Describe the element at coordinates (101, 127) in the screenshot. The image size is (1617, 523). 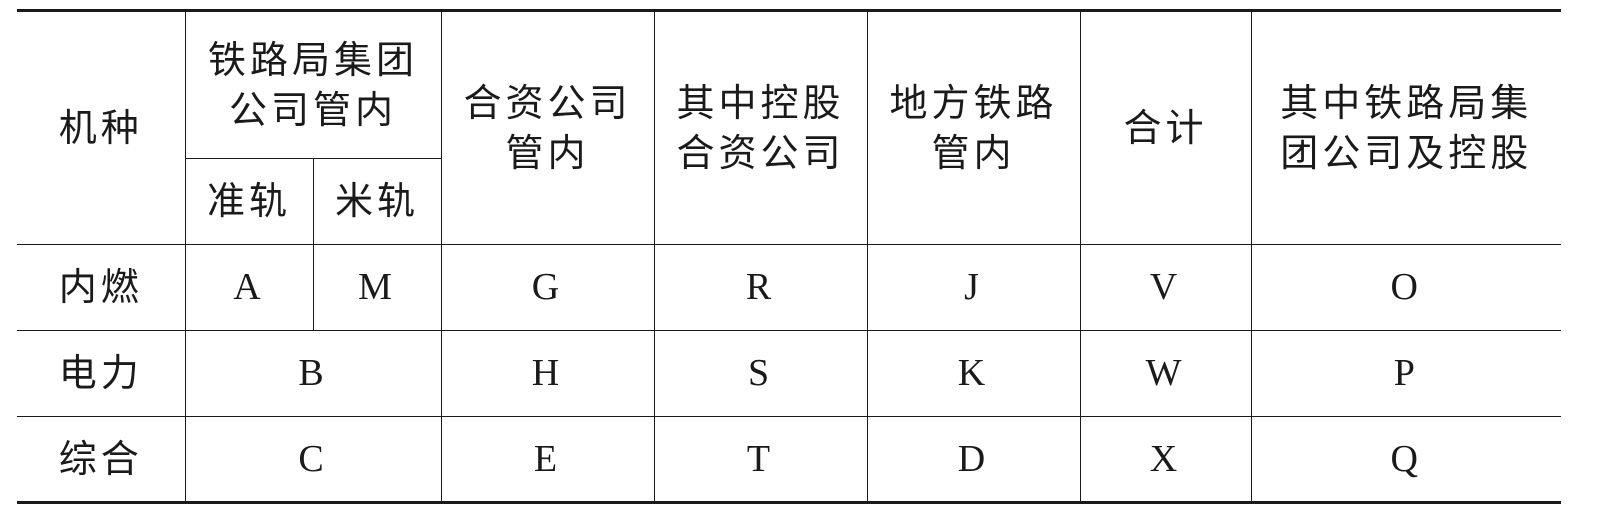
I see `header-type: 机种` at that location.